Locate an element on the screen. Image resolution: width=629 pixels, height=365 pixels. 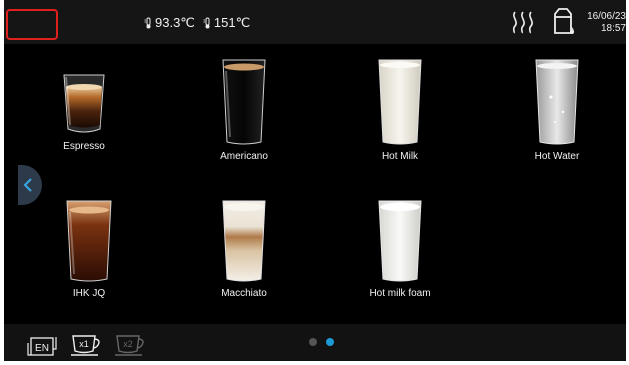
boiler-temperature: 93.3℃ is located at coordinates (169, 23).